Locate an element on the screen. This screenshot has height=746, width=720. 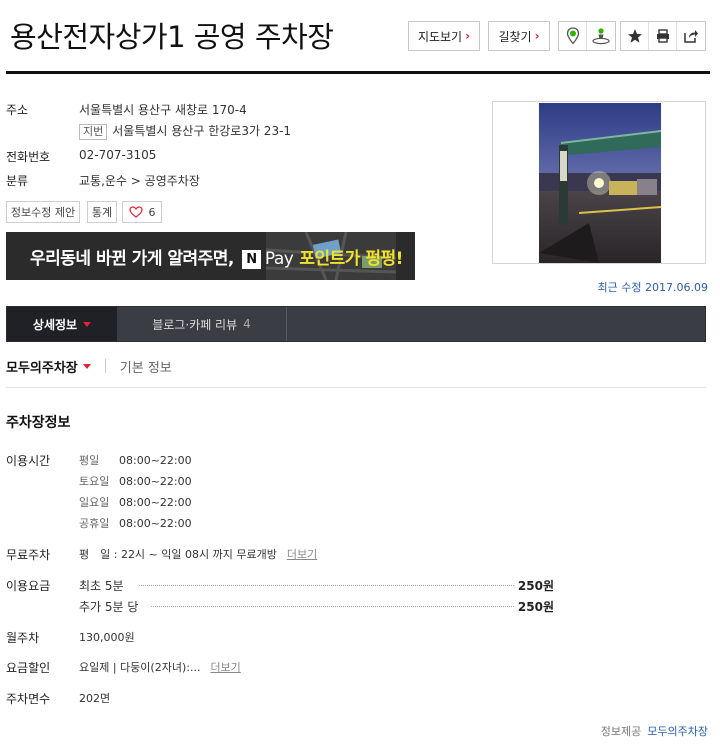
page-title: 용산전자상가1 공영 주차장 is located at coordinates (172, 37).